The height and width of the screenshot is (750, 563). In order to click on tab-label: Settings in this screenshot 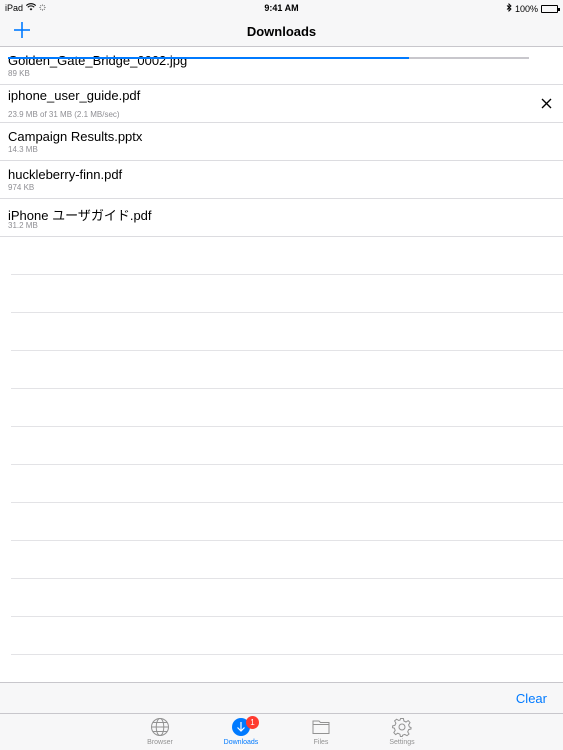, I will do `click(402, 742)`.